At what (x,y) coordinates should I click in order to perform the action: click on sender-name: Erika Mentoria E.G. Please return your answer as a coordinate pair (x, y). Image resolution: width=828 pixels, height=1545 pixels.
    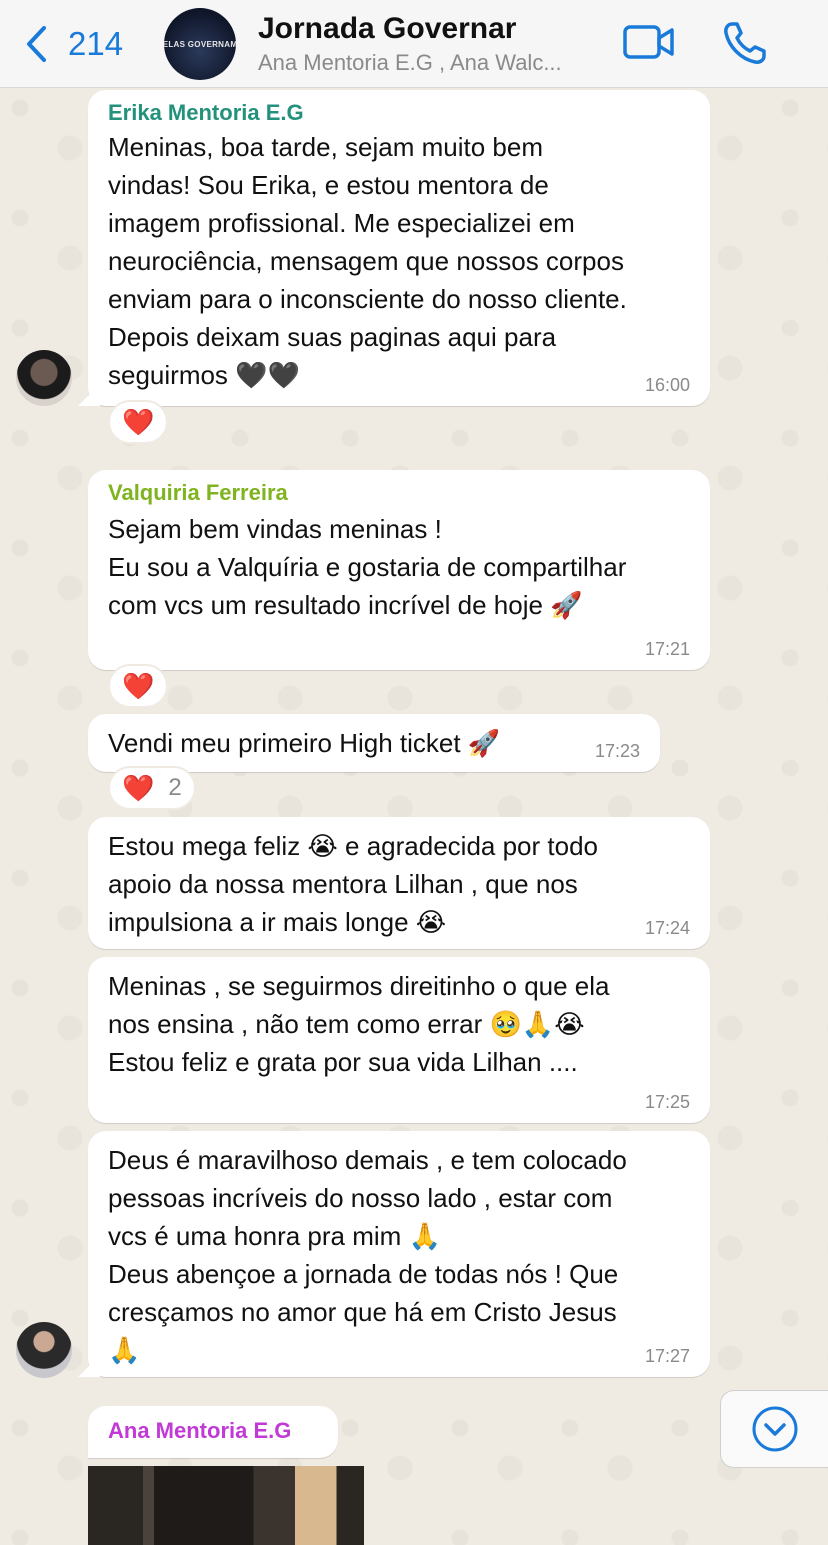
    Looking at the image, I should click on (206, 112).